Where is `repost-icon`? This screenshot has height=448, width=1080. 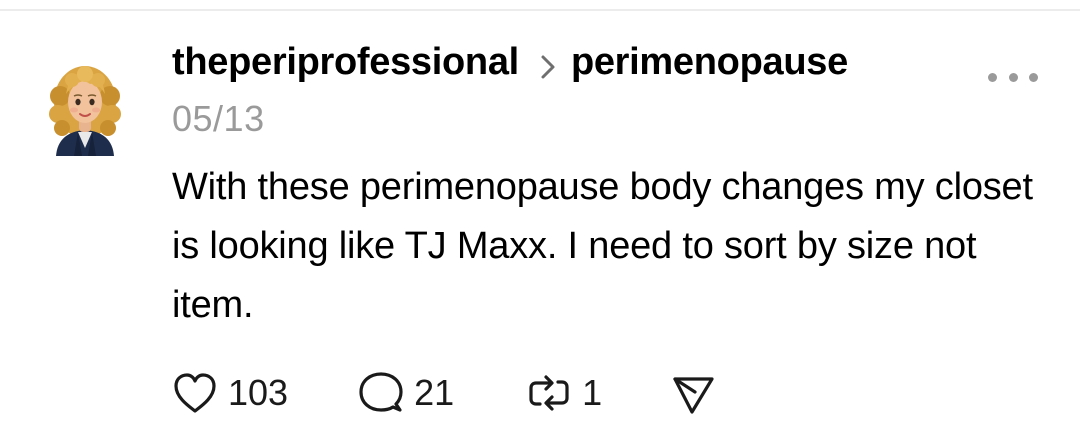
repost-icon is located at coordinates (549, 393).